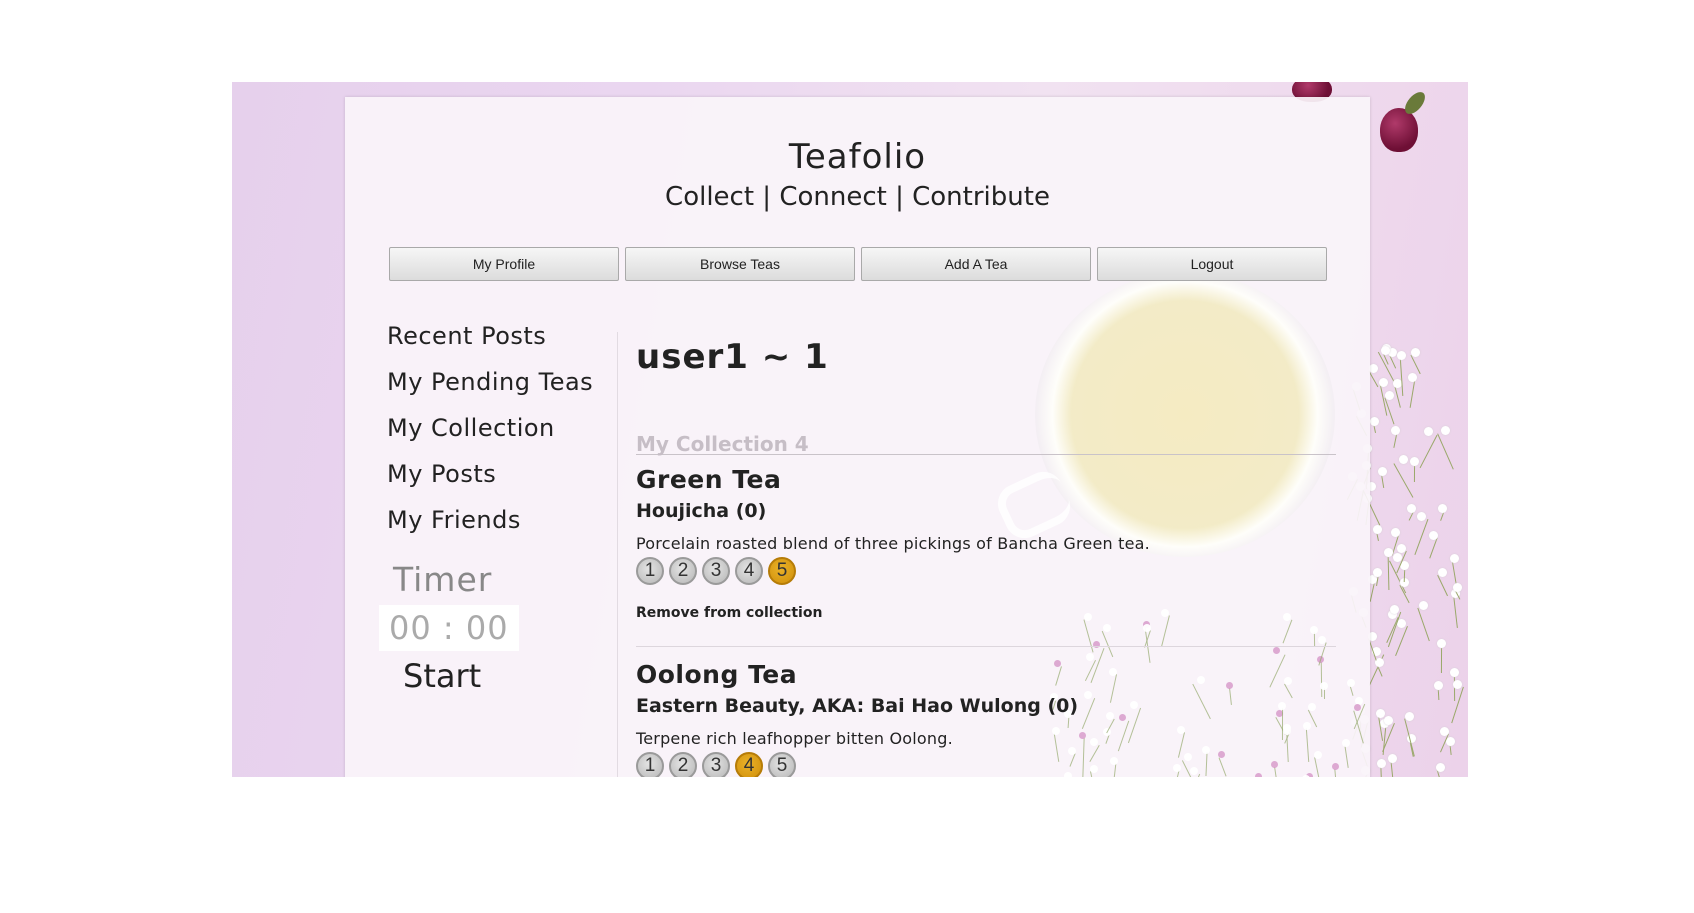 The height and width of the screenshot is (913, 1694). Describe the element at coordinates (443, 579) in the screenshot. I see `timer-title: Timer` at that location.